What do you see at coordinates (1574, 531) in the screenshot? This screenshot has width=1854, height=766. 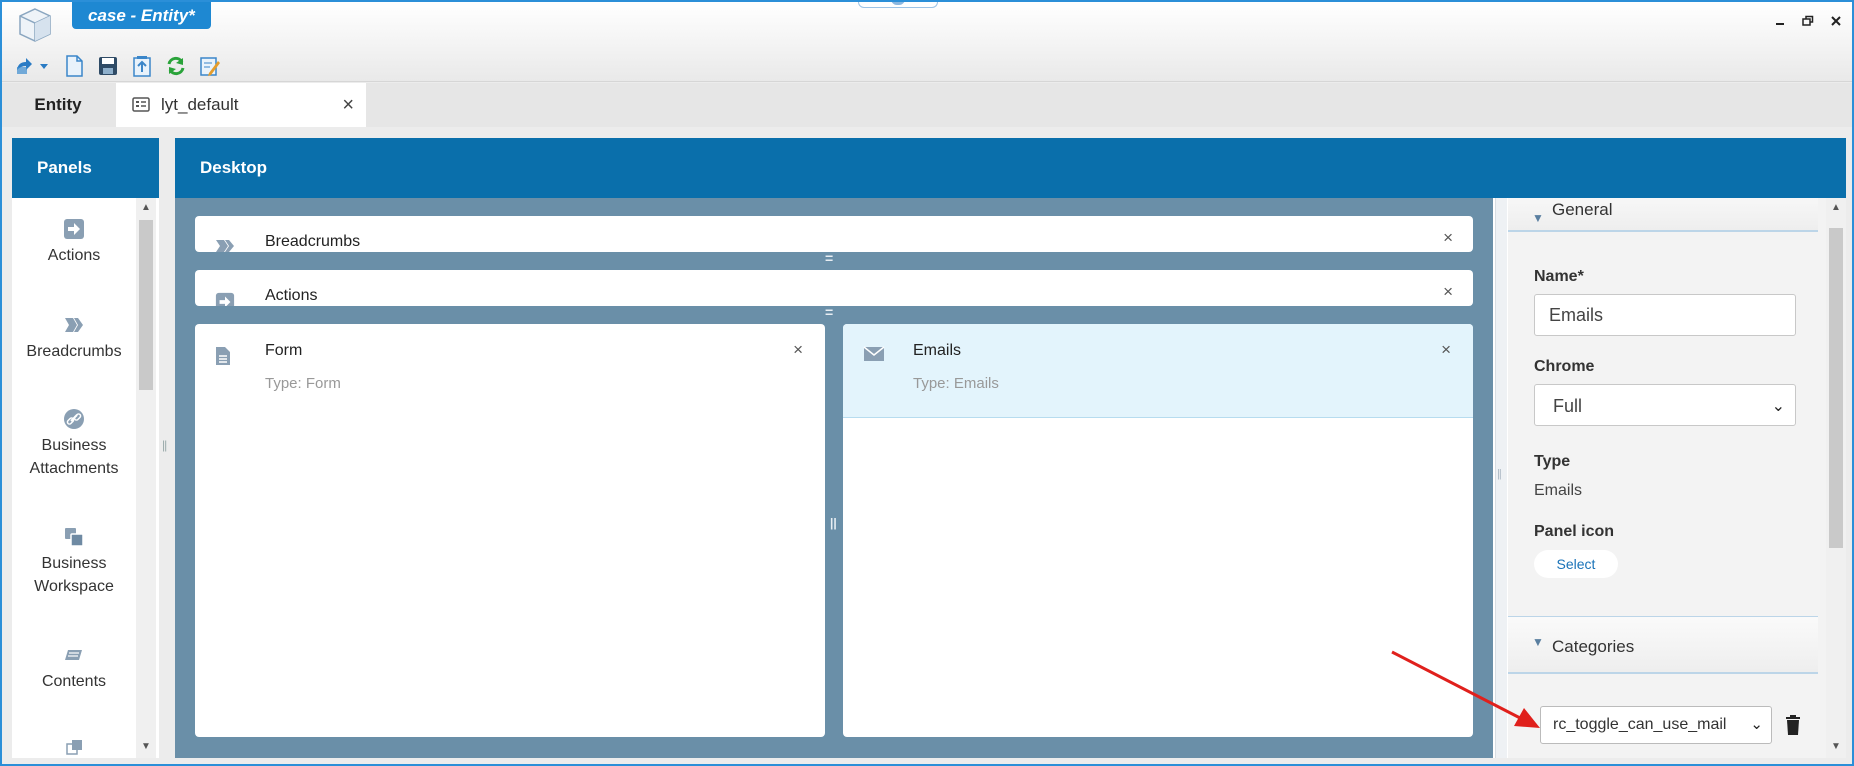 I see `panel-icon-label: Panel icon` at bounding box center [1574, 531].